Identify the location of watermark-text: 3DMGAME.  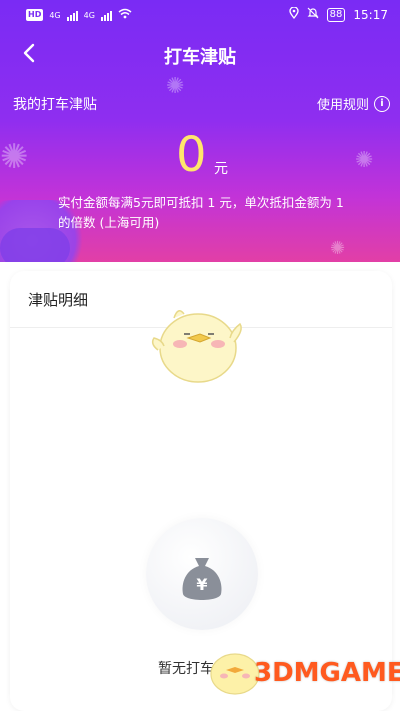
(327, 673).